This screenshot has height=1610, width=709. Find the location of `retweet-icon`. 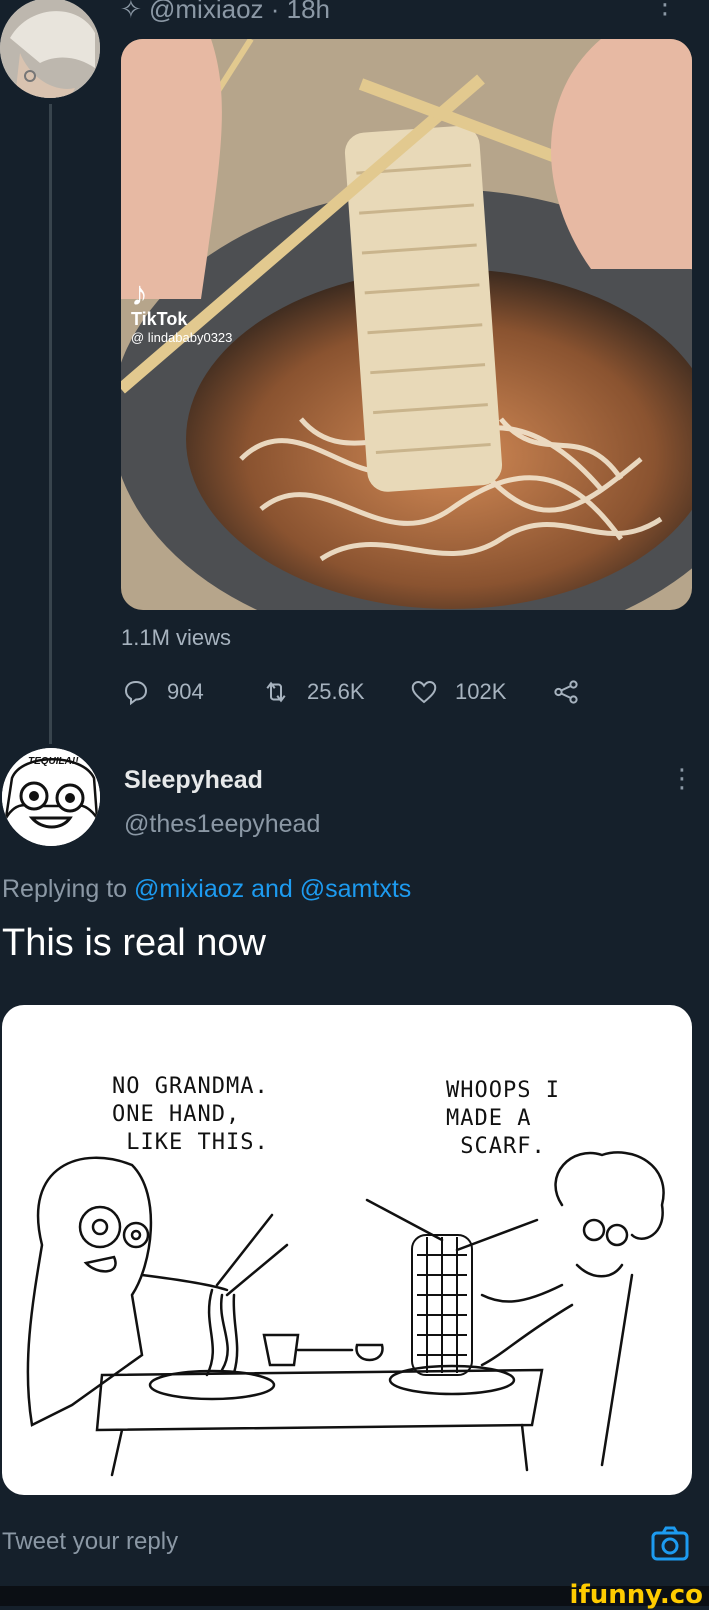

retweet-icon is located at coordinates (276, 692).